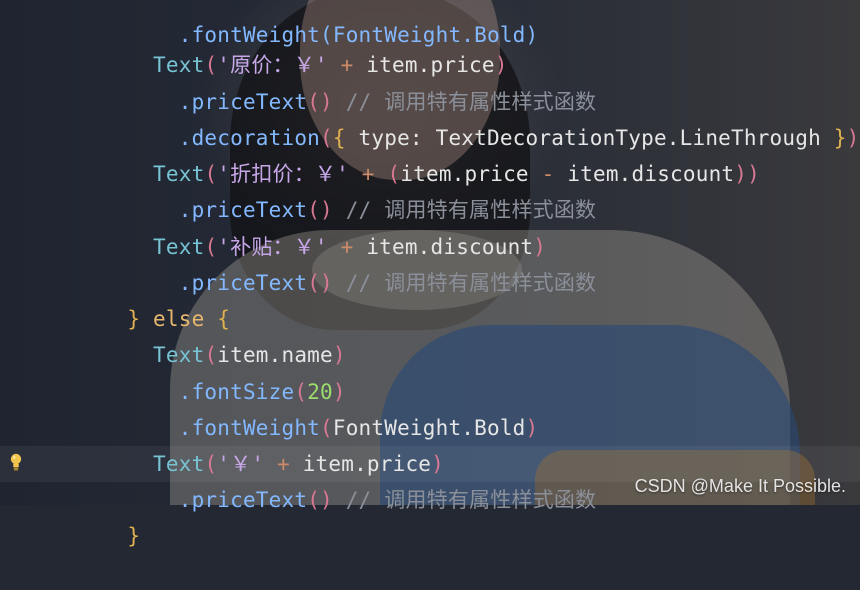  I want to click on code-line: .fontWeight(FontWeight.Bold), so click(468, 407).